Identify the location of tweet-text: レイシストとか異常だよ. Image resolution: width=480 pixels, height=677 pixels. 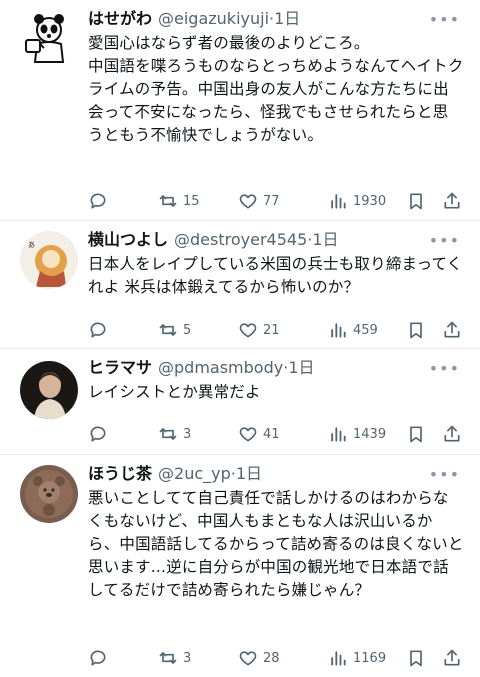
(174, 392).